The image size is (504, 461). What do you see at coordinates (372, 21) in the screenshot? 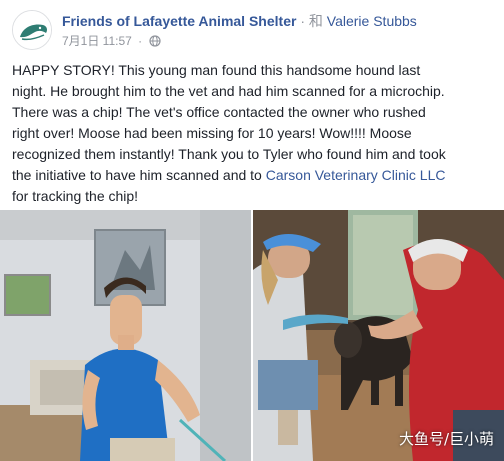
I see `tagged-person-link: Valerie Stubbs` at bounding box center [372, 21].